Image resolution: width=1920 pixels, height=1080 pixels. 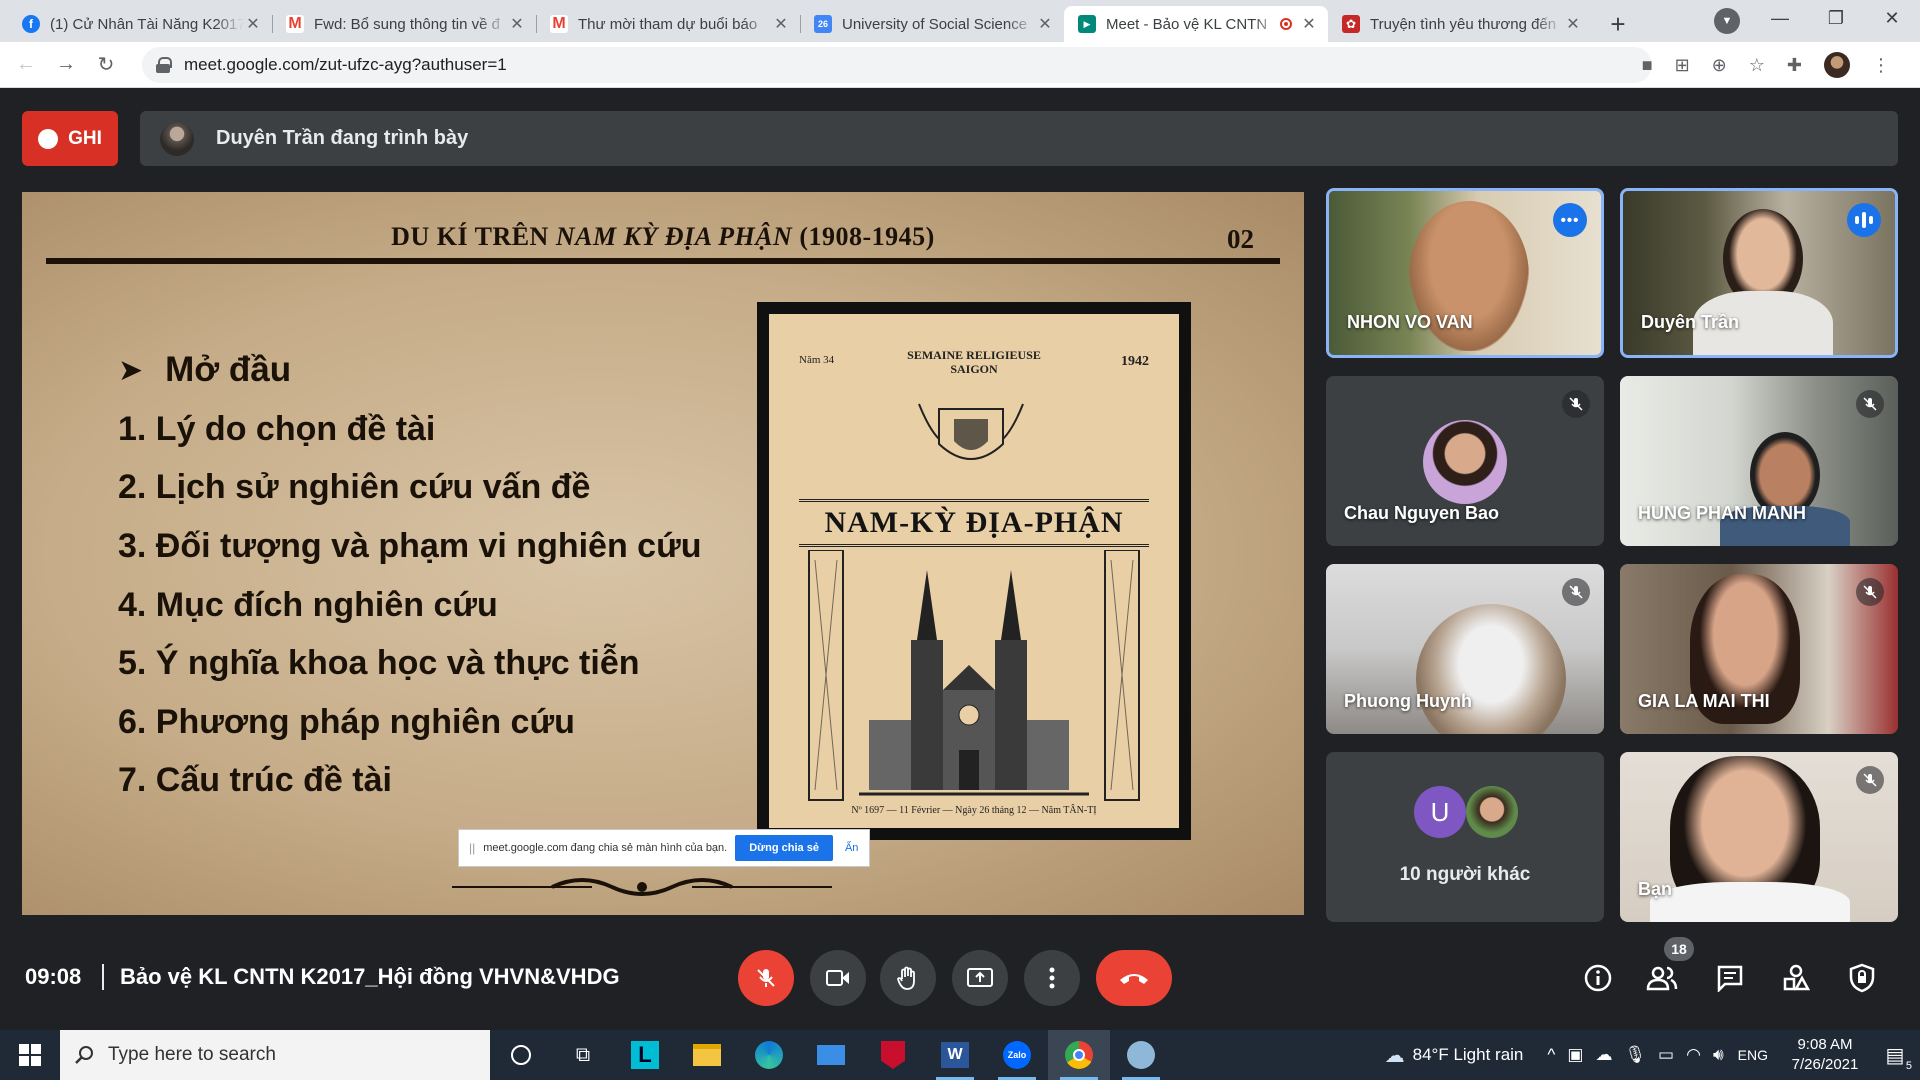 I want to click on app-l-icon: L, so click(x=645, y=1055).